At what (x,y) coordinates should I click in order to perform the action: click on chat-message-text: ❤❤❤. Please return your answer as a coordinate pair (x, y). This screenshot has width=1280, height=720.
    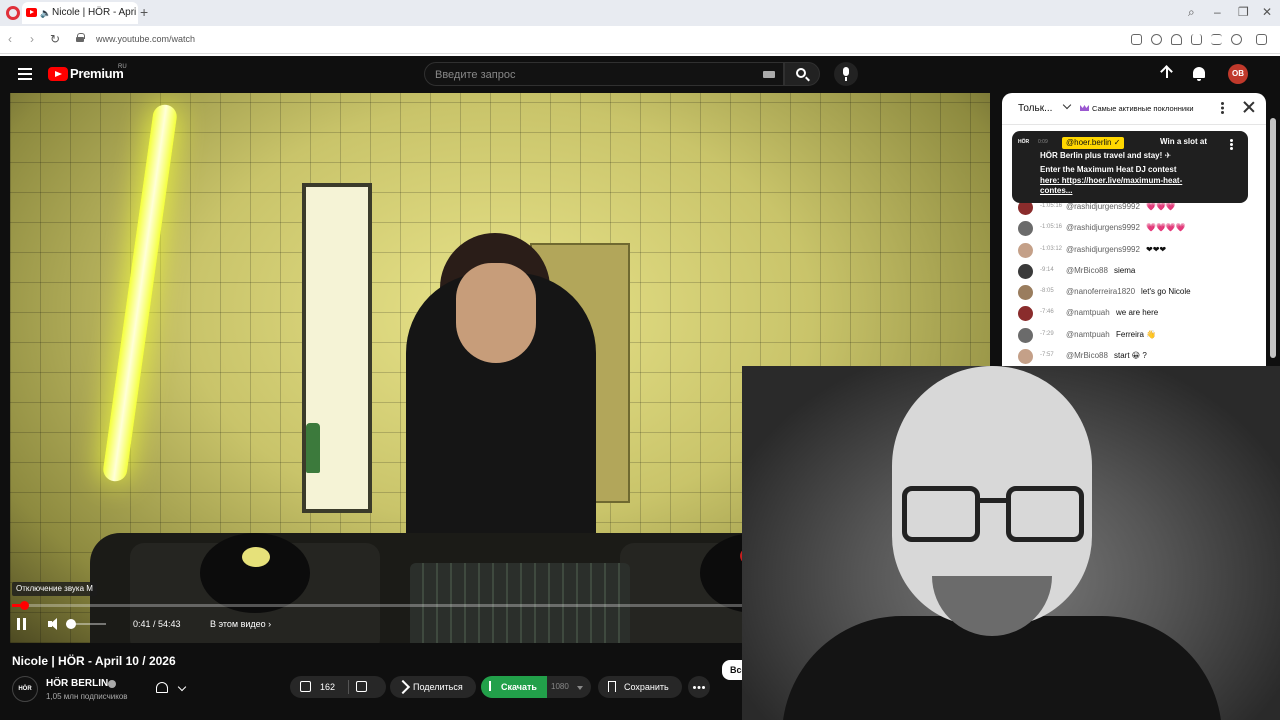
    Looking at the image, I should click on (1156, 249).